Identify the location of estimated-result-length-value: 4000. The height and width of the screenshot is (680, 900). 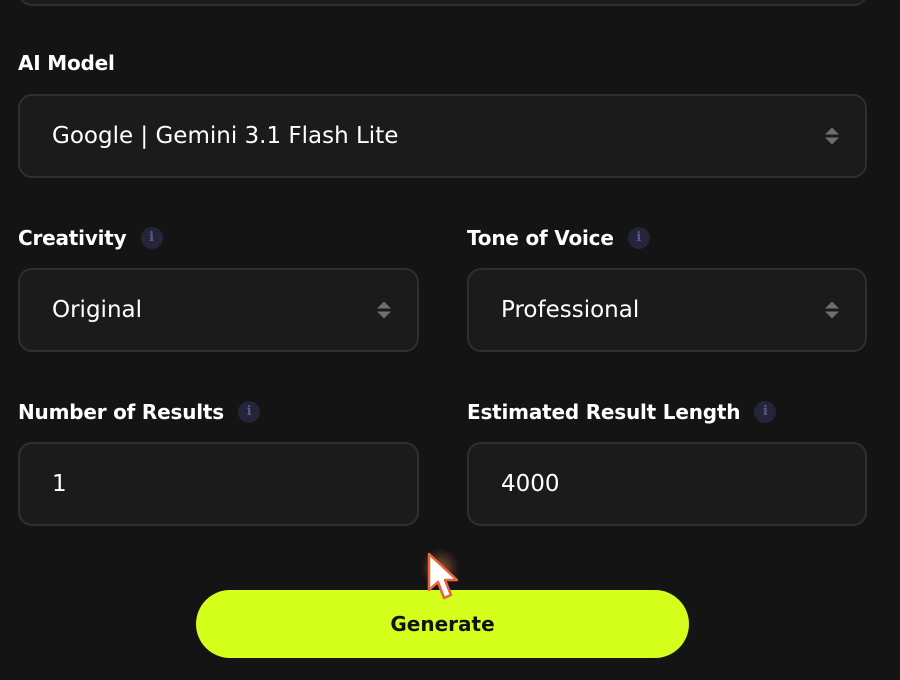
(530, 484).